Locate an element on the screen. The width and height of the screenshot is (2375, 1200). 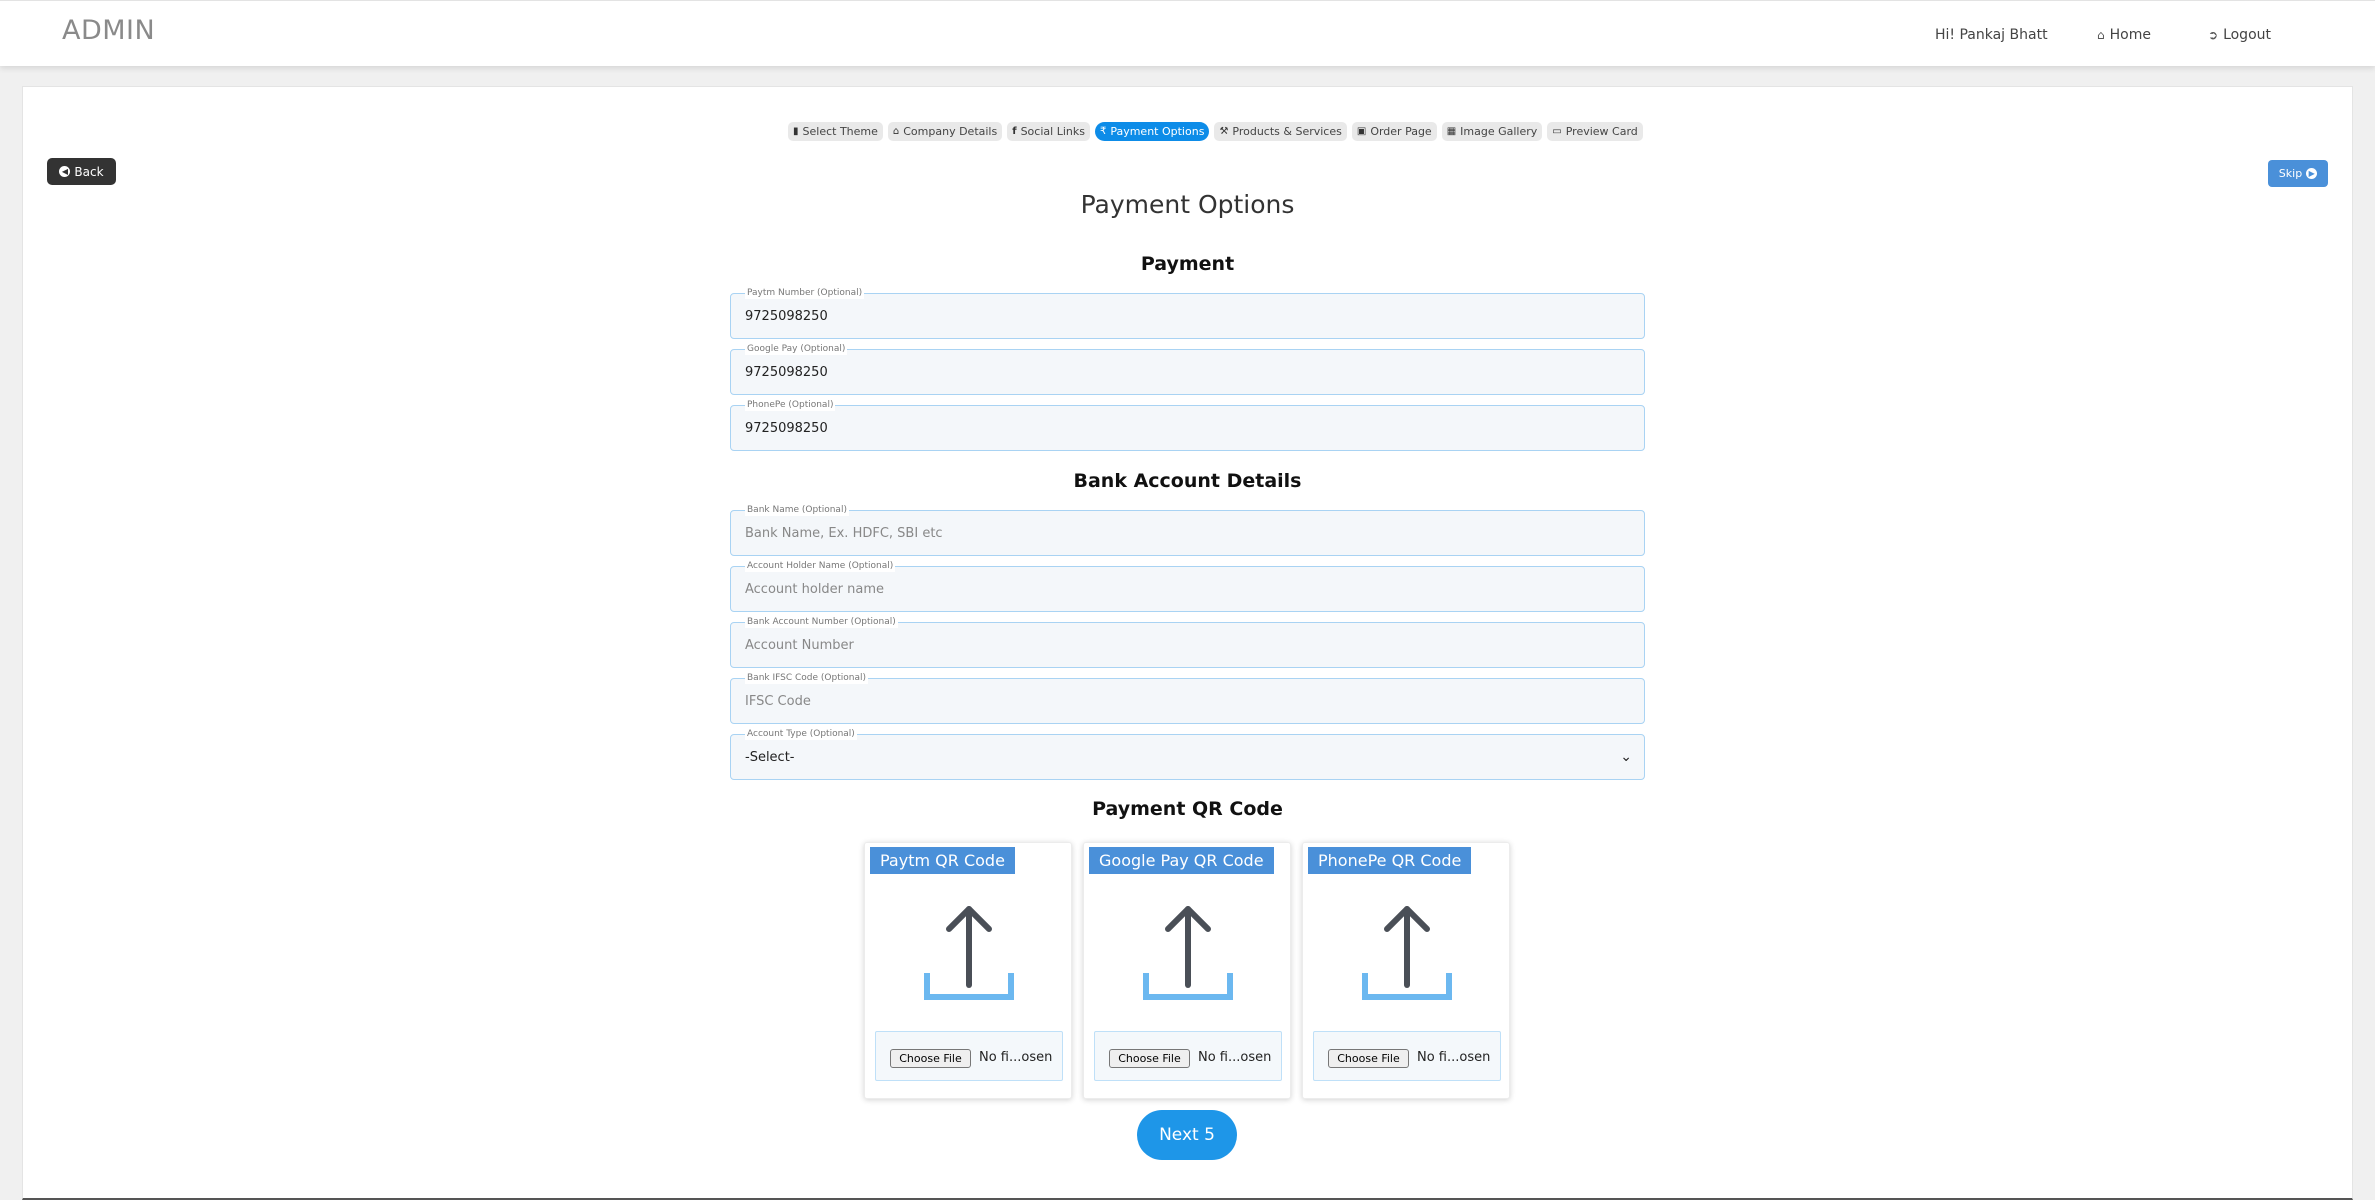
home-link: ⌂ Home is located at coordinates (2124, 35).